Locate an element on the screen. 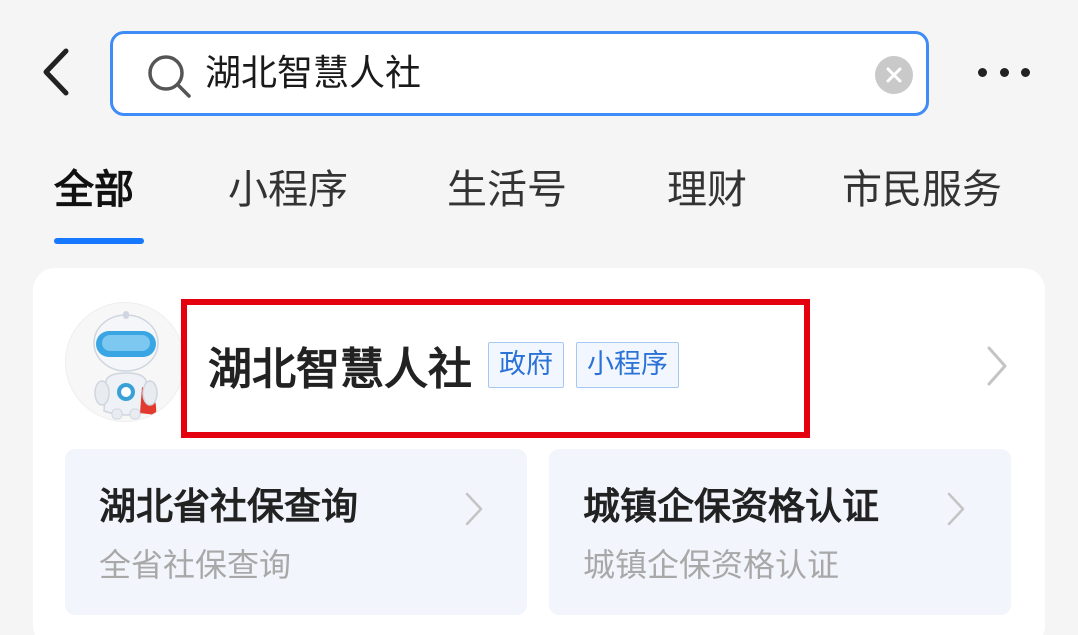 This screenshot has width=1078, height=635. highlight-box is located at coordinates (495, 368).